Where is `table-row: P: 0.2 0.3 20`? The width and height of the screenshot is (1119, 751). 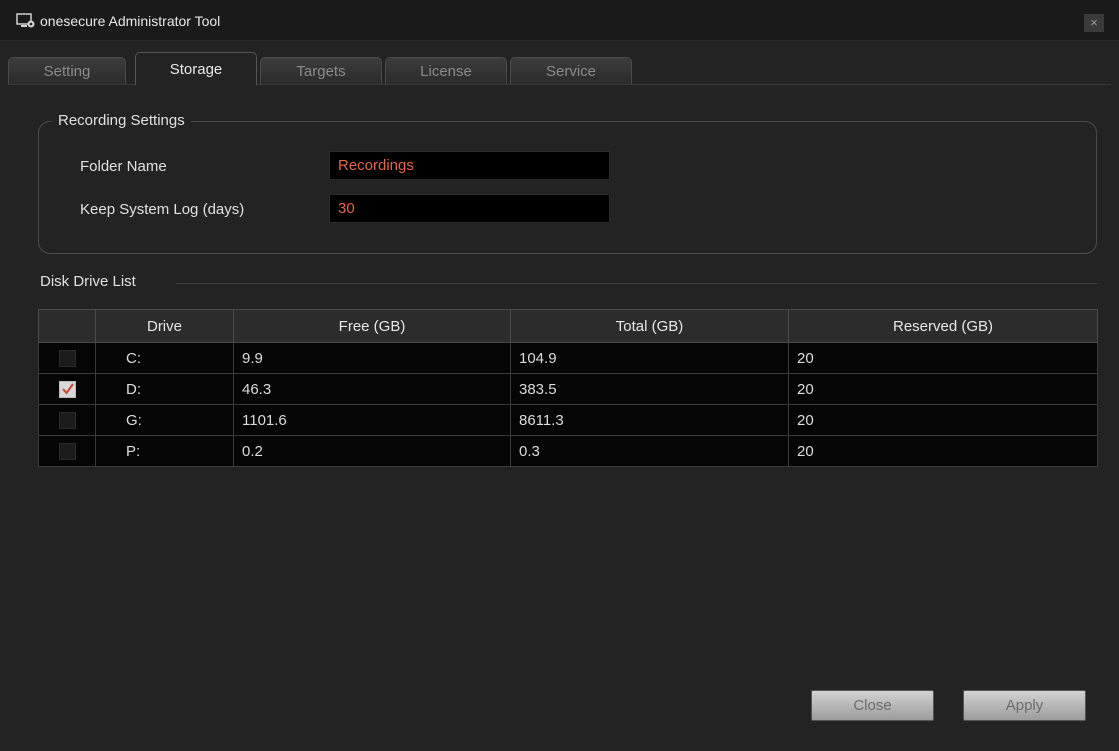
table-row: P: 0.2 0.3 20 is located at coordinates (568, 451).